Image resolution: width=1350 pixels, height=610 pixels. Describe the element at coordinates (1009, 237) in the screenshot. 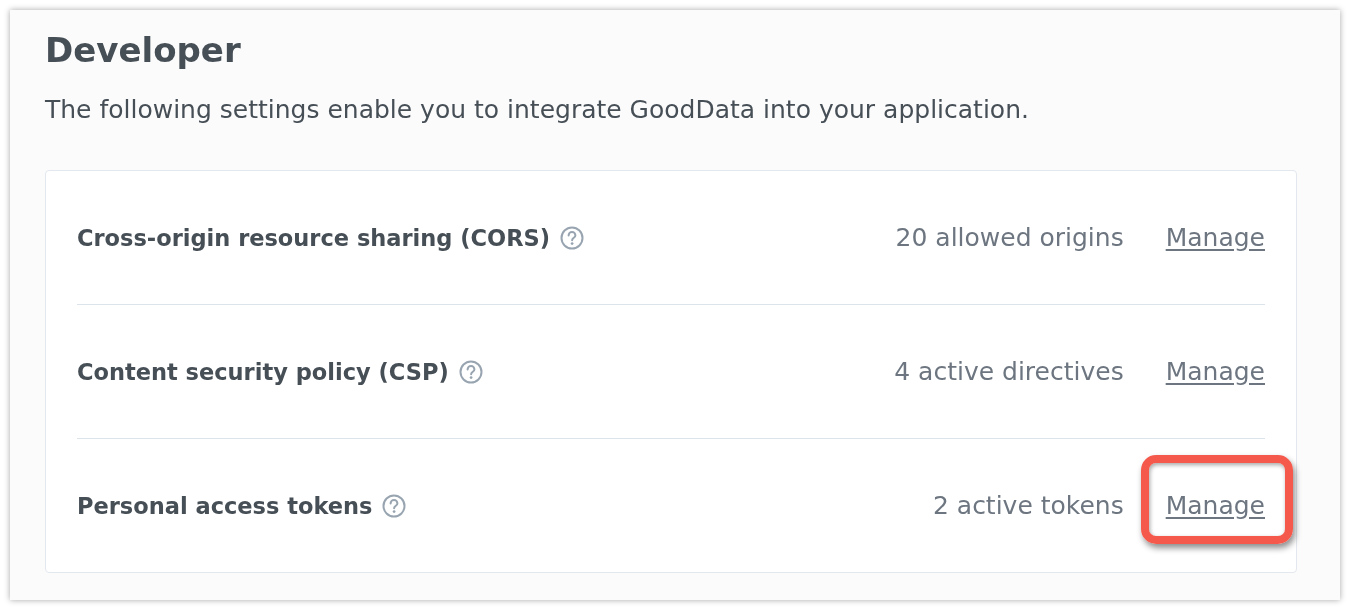

I see `setting-summary: 20 allowed origins` at that location.